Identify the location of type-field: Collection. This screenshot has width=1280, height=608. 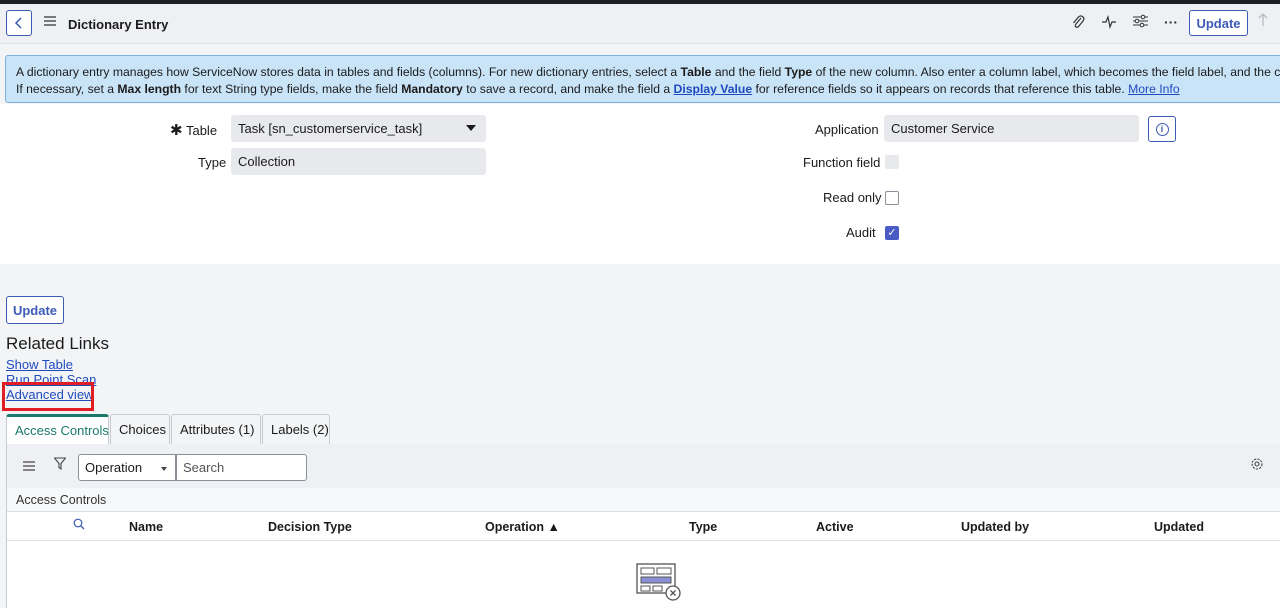
(358, 161).